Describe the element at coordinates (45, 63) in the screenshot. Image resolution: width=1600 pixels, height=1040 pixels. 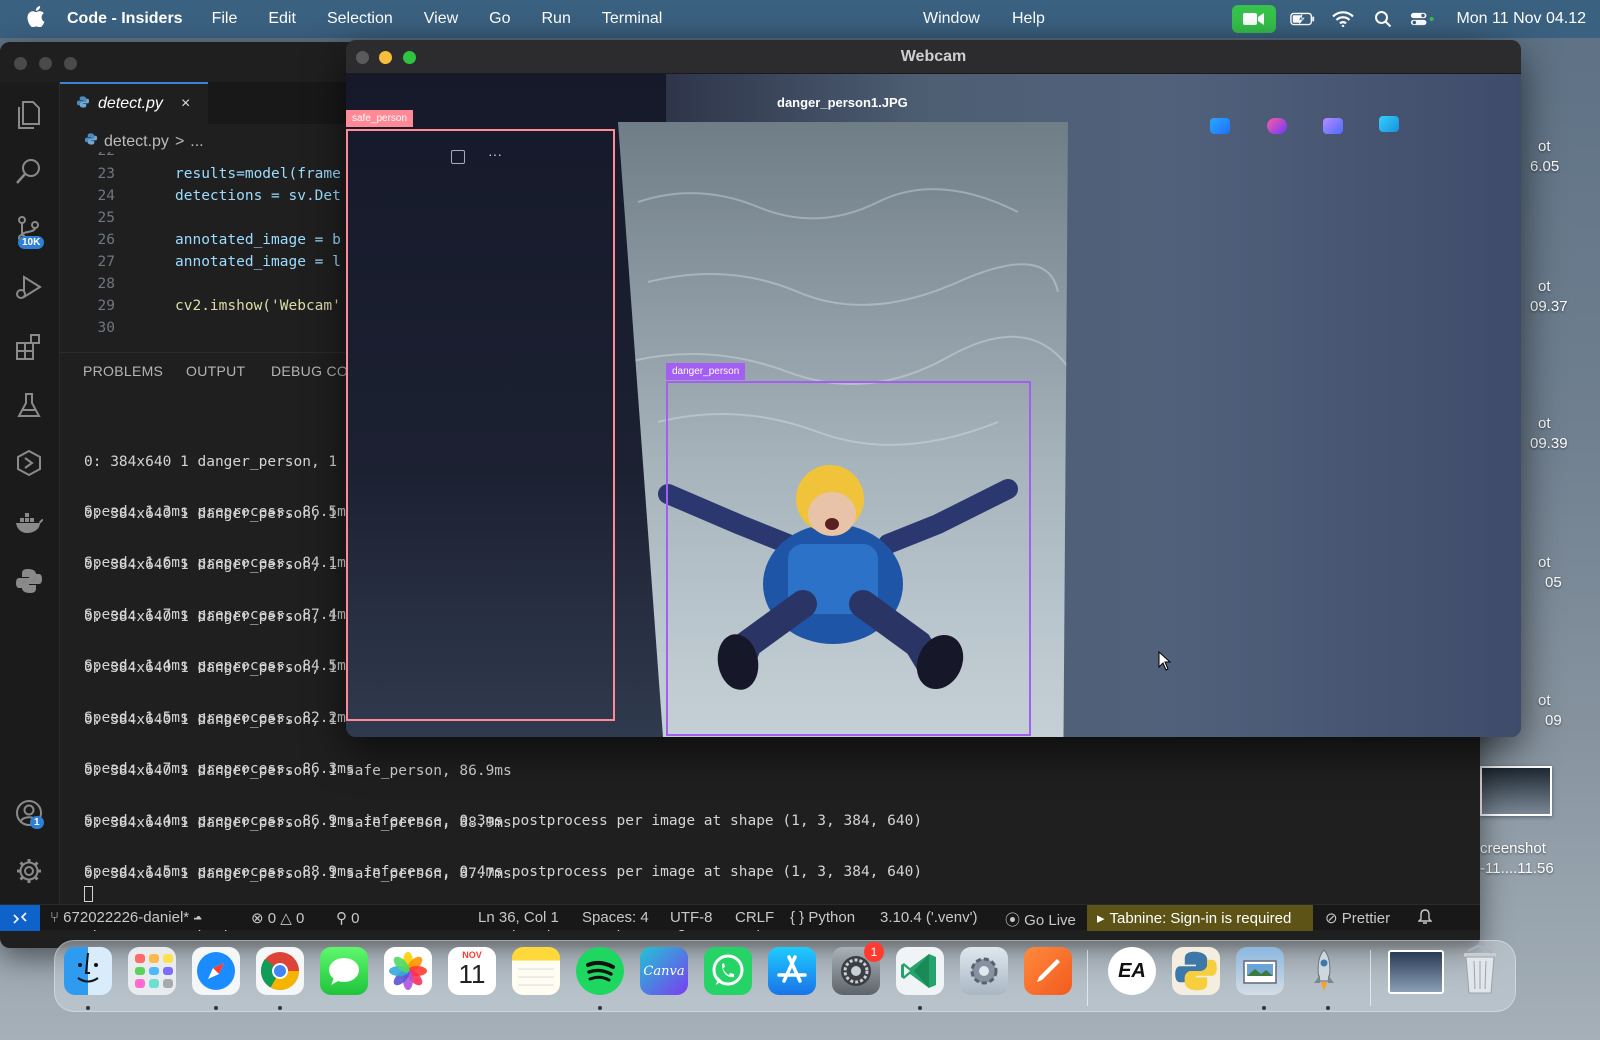
I see `minimize-window-button` at that location.